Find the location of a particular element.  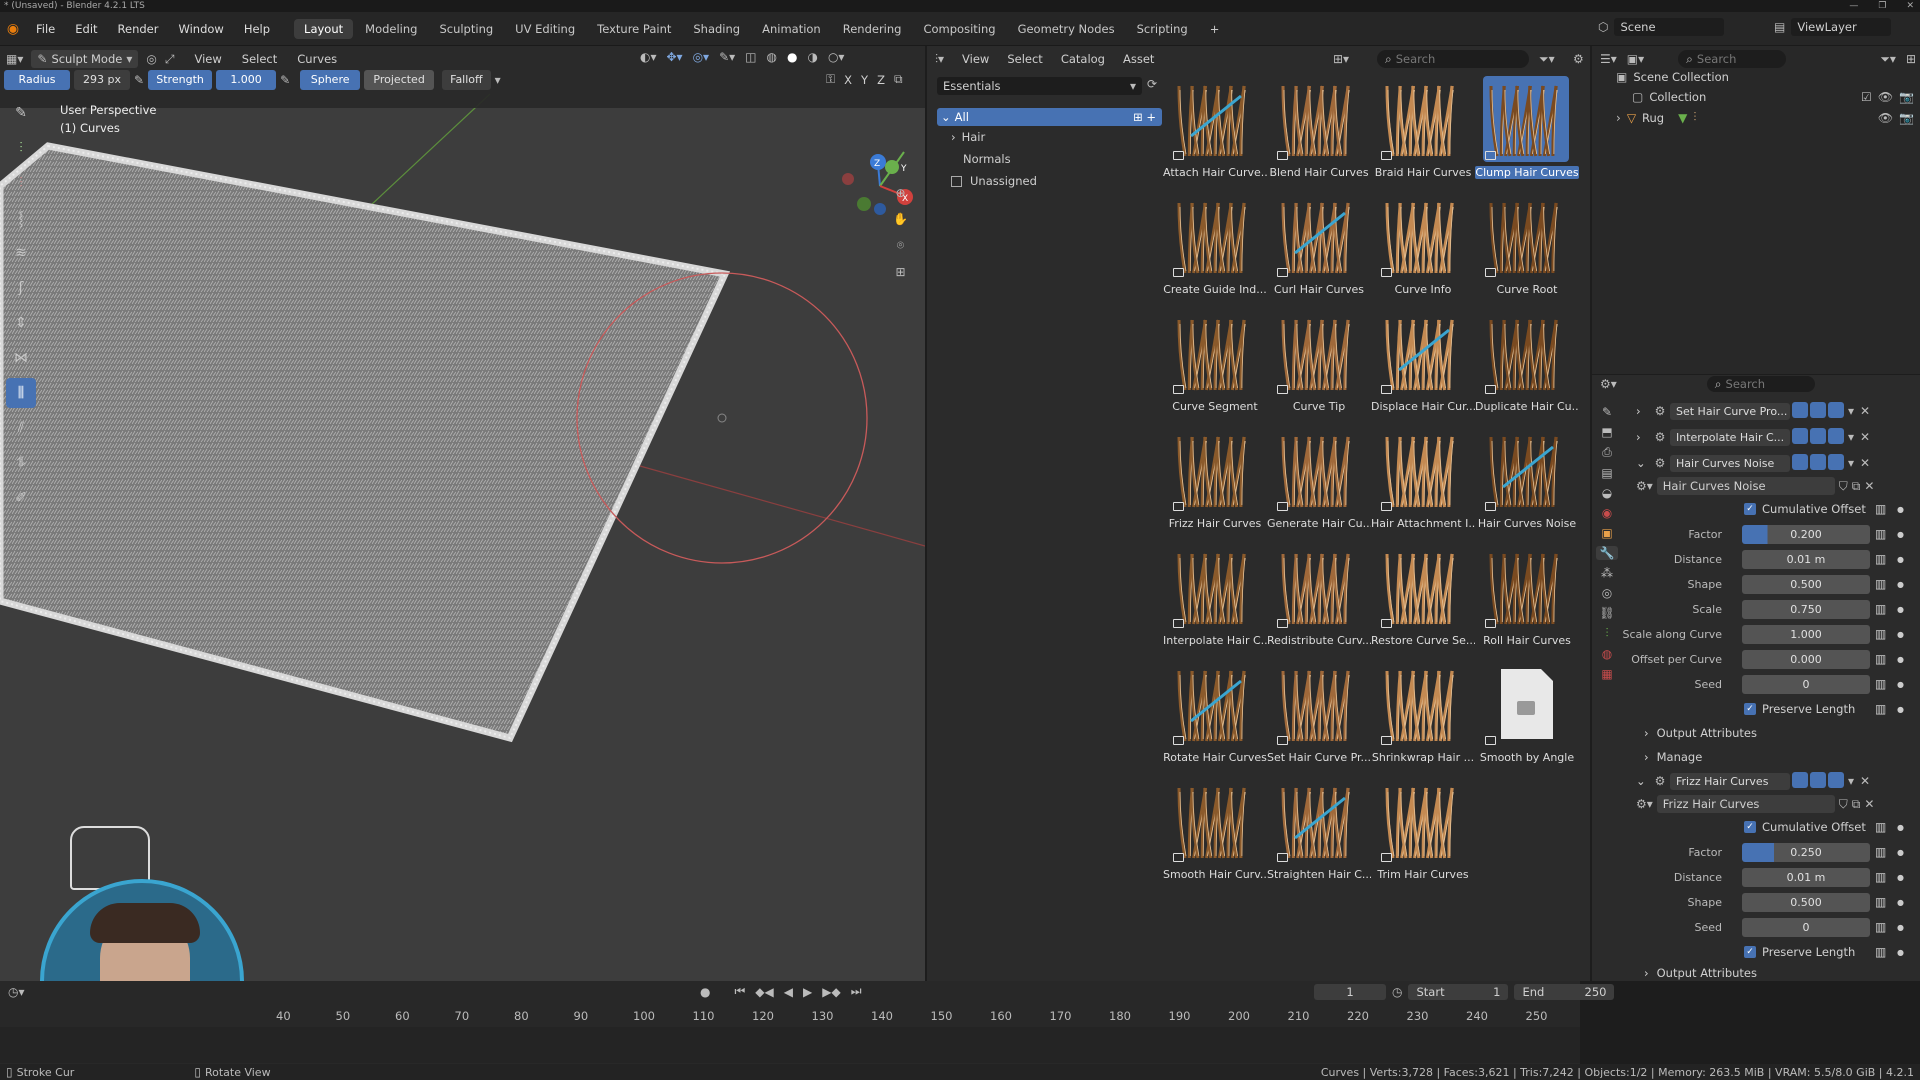

duplicate-icon: ⧉ is located at coordinates (1856, 804).